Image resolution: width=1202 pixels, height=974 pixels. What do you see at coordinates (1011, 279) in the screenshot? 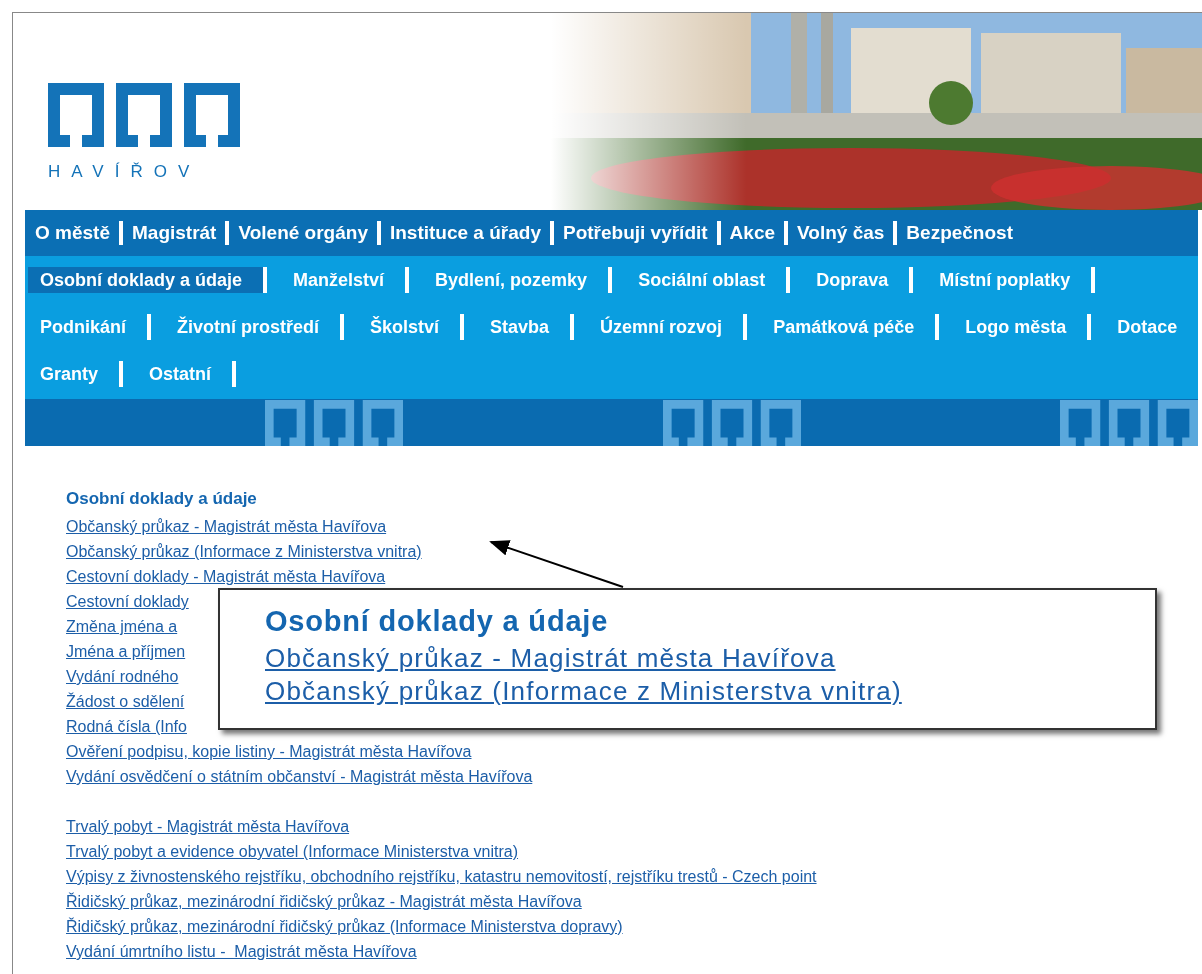
I see `submenu-link: Místní poplatky` at bounding box center [1011, 279].